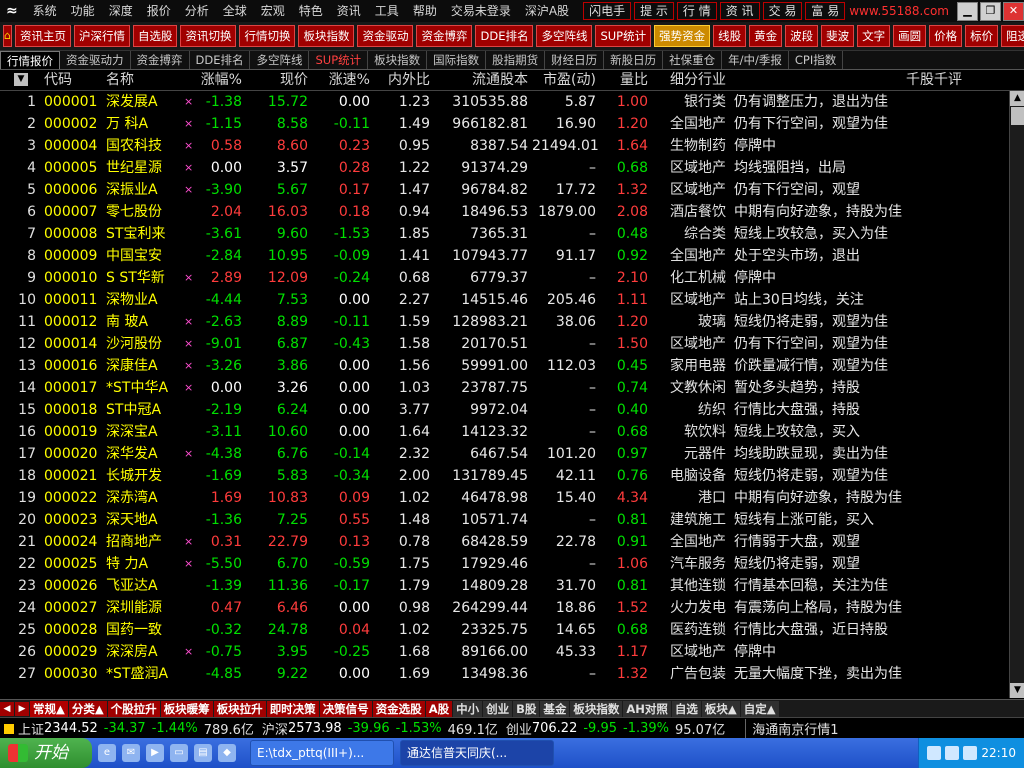 The width and height of the screenshot is (1024, 768). What do you see at coordinates (58, 80) in the screenshot?
I see `header-code: 代码` at bounding box center [58, 80].